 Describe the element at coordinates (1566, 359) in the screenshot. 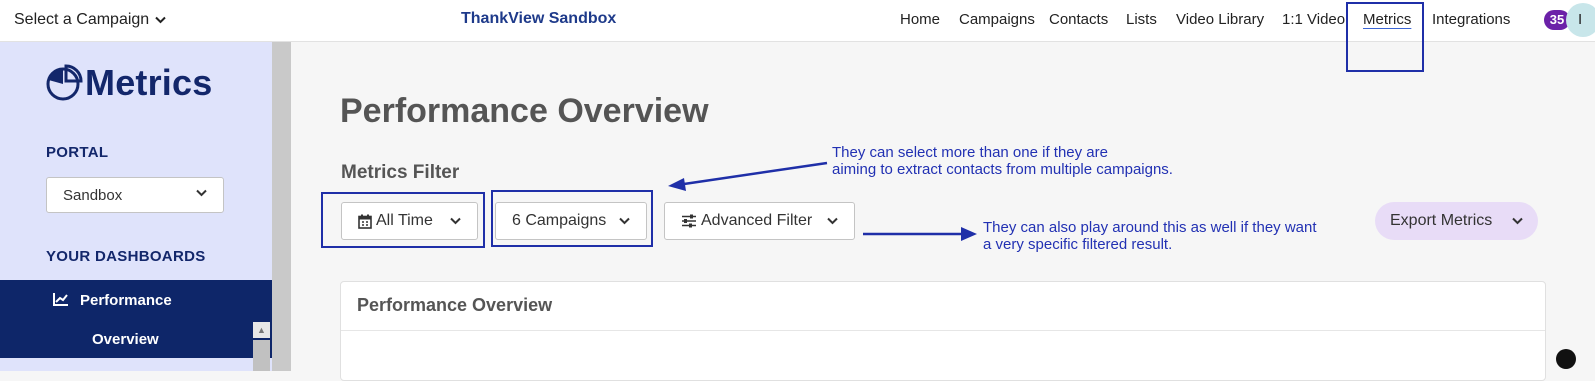

I see `corner-widget` at that location.